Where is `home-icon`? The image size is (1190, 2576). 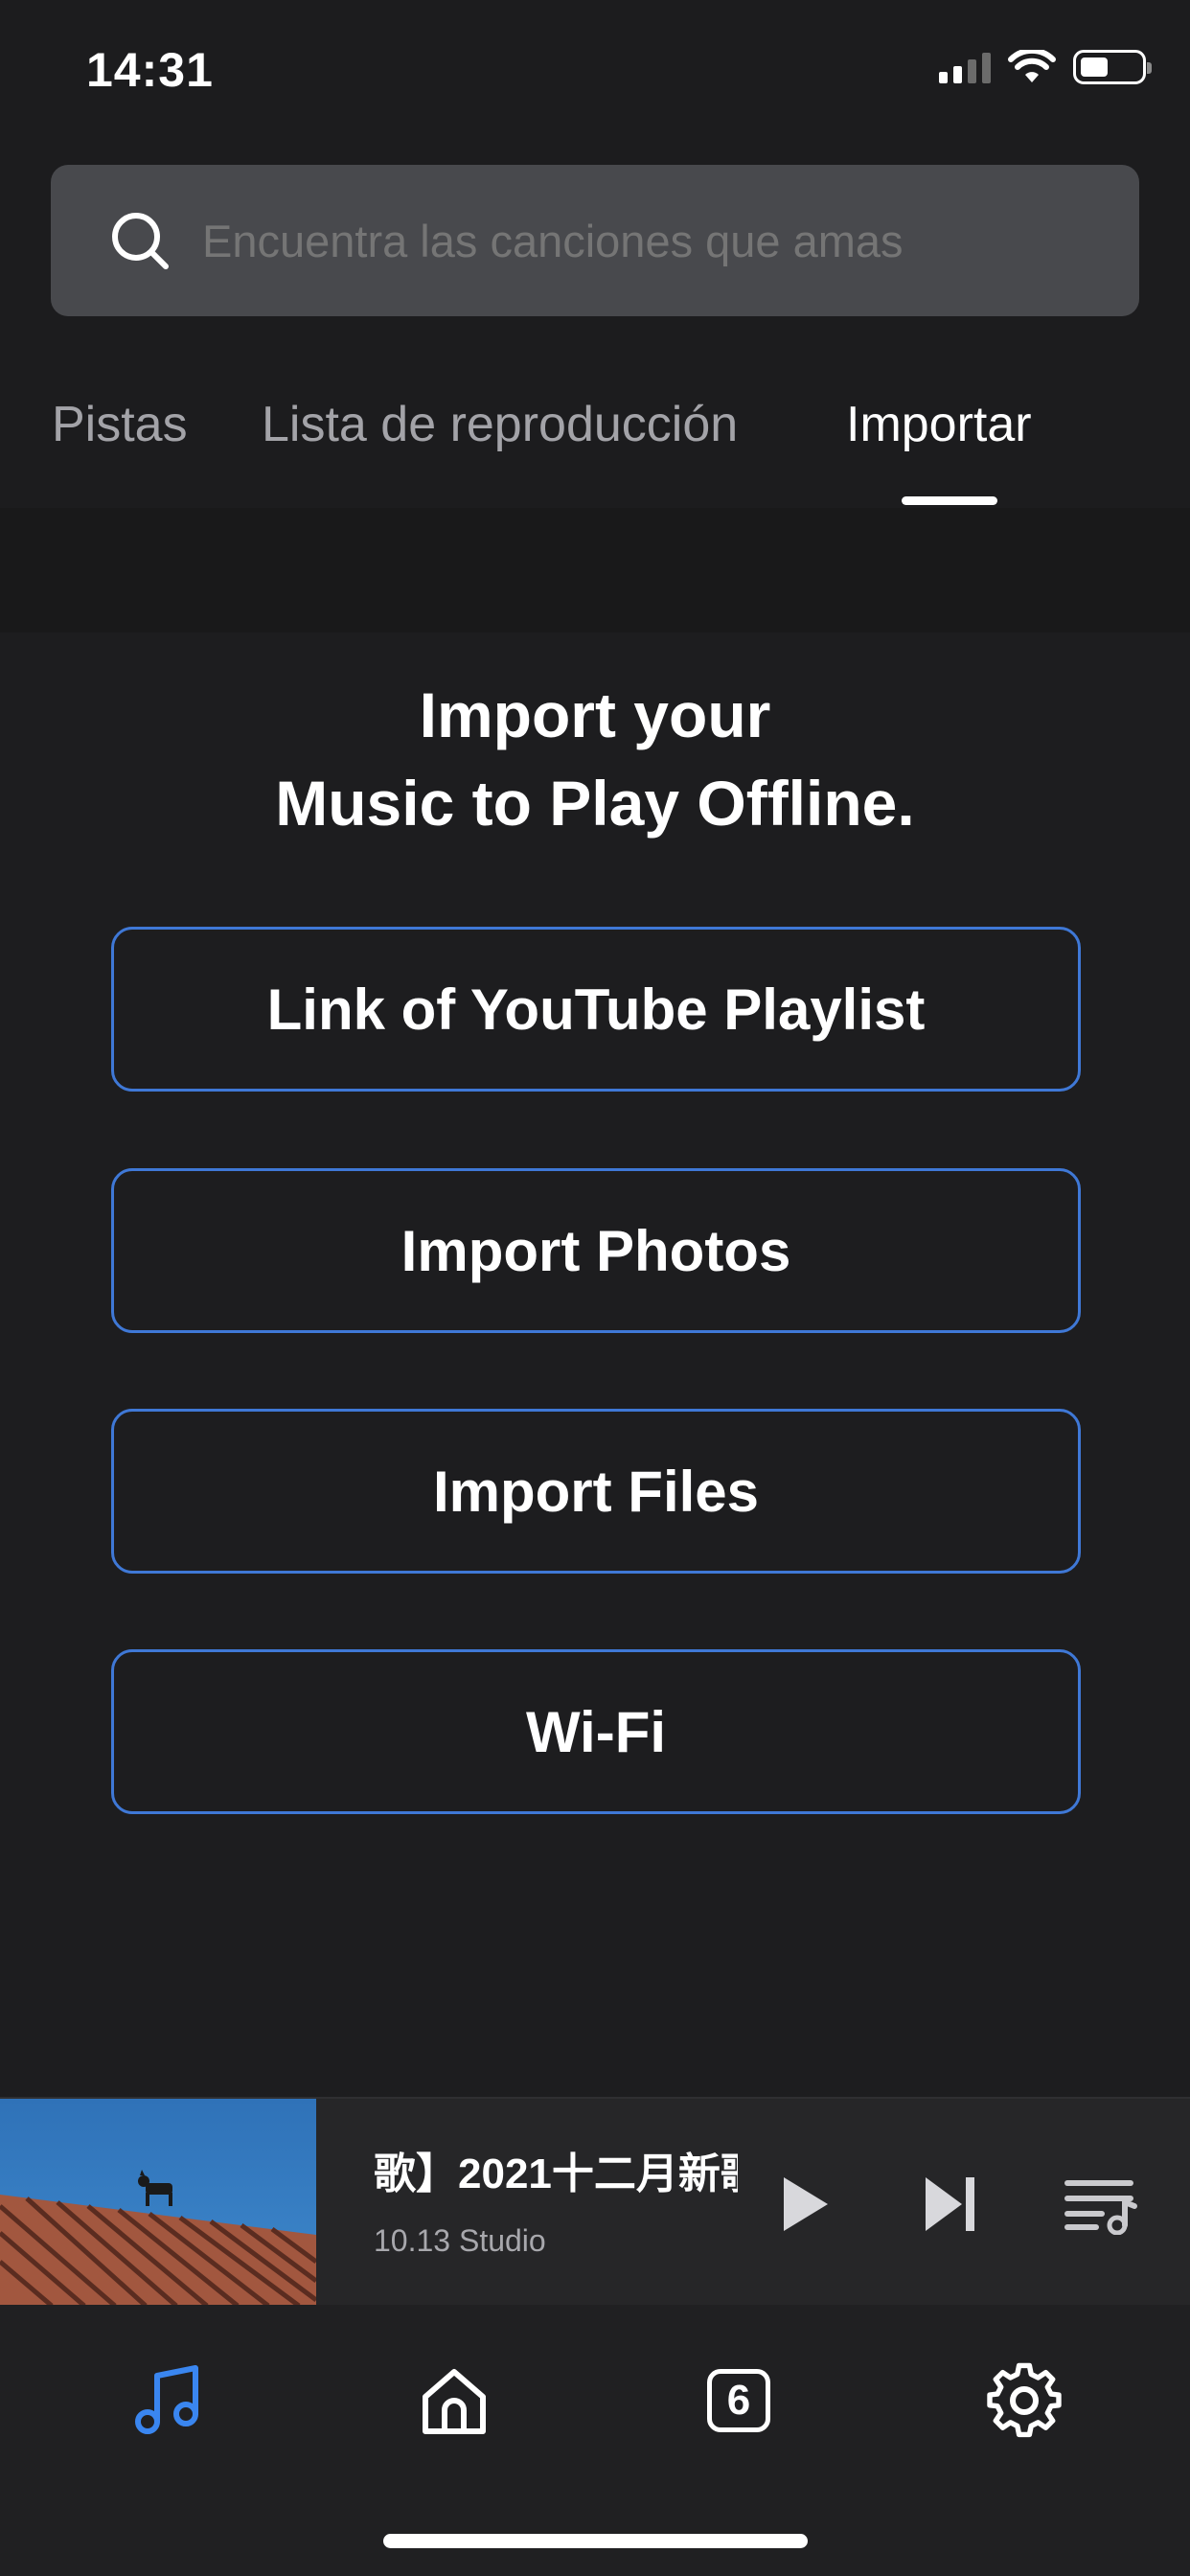
home-icon is located at coordinates (455, 2401).